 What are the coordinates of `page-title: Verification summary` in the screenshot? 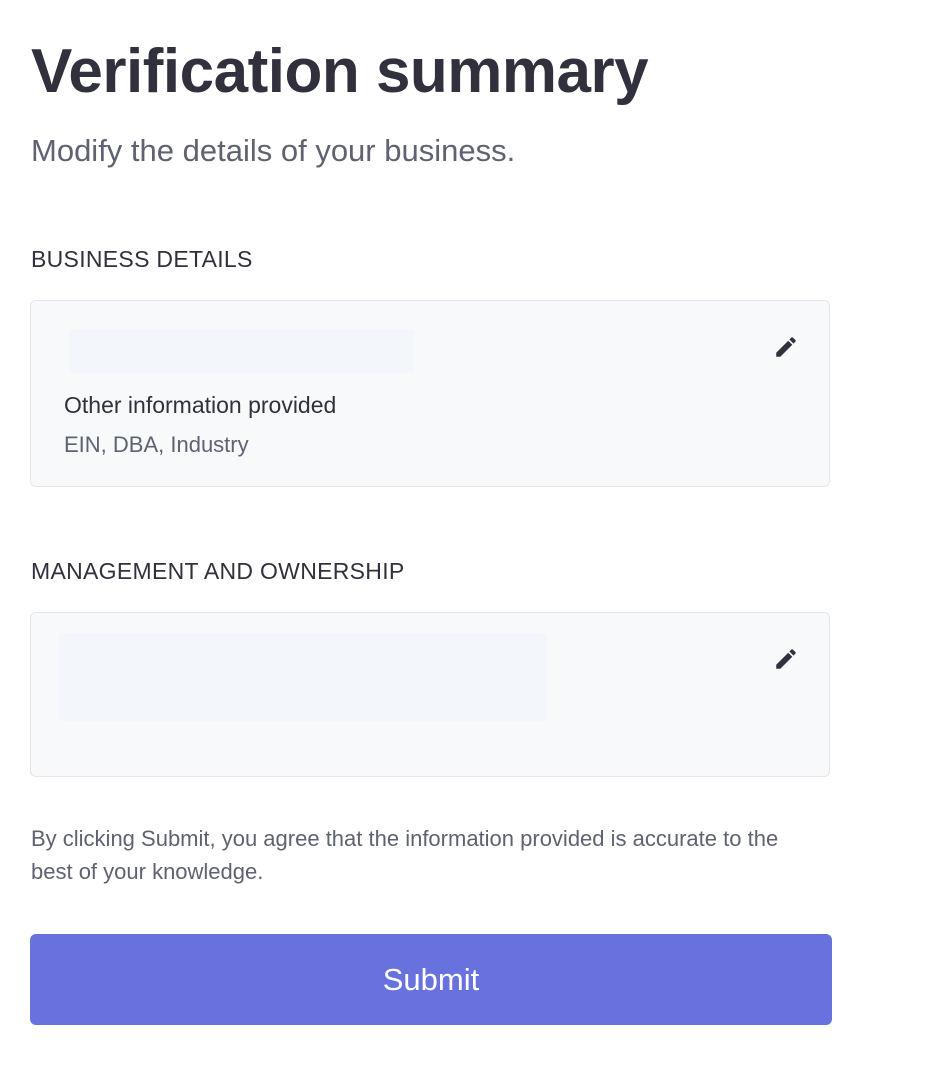 It's located at (340, 71).